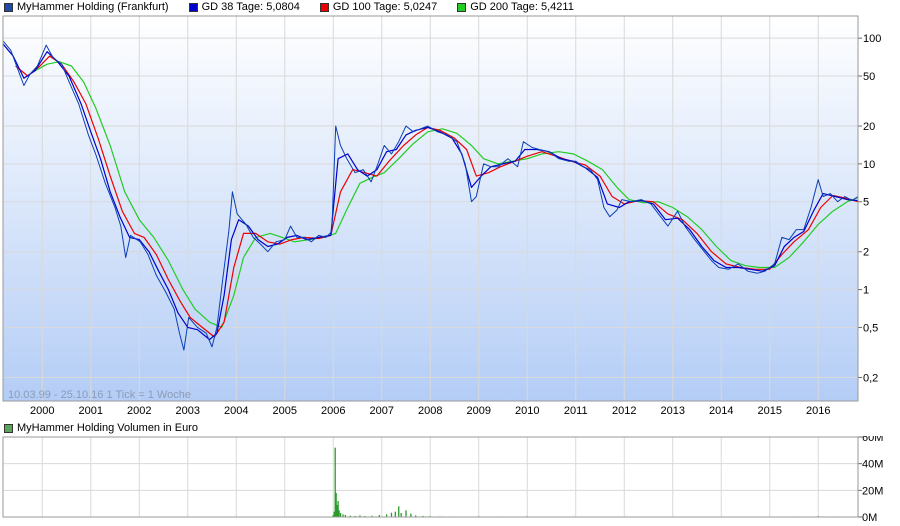 The image size is (900, 526). What do you see at coordinates (870, 378) in the screenshot?
I see `y-tick-label: 0,2` at bounding box center [870, 378].